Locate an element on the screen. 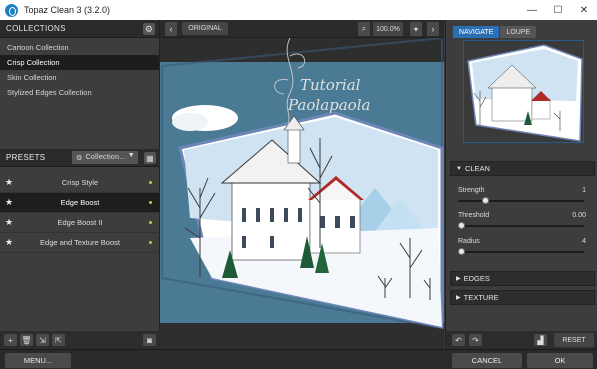 The image size is (597, 369). threshold-track is located at coordinates (521, 225).